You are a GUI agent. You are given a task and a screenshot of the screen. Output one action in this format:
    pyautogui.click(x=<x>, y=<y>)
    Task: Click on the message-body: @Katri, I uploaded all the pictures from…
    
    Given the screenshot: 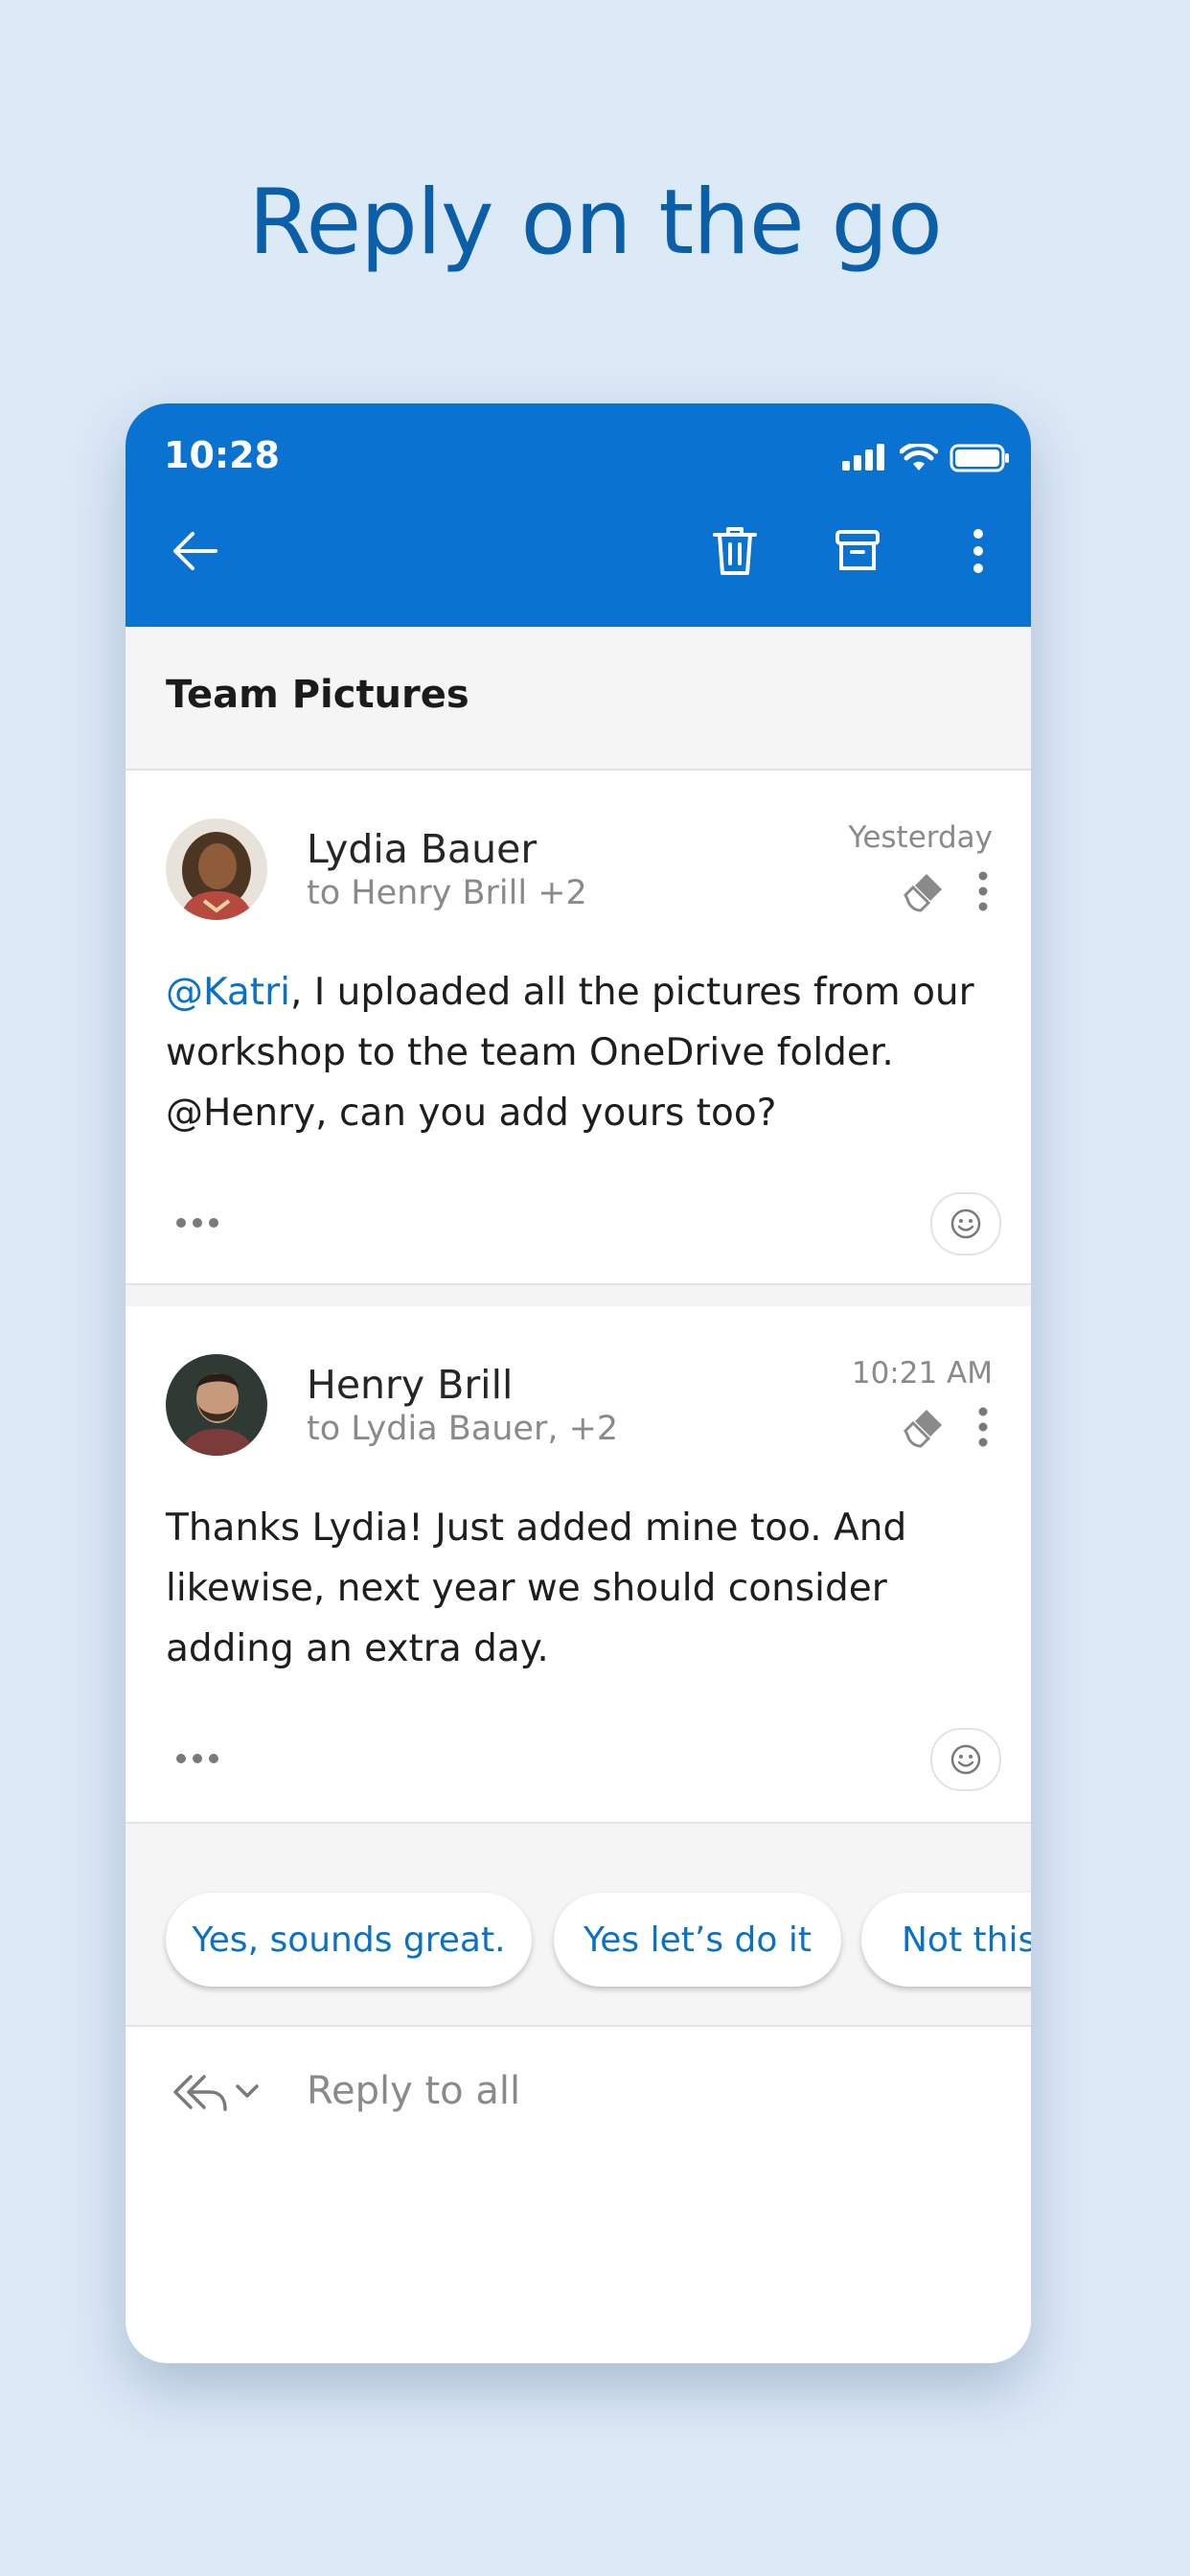 What is the action you would take?
    pyautogui.click(x=578, y=1052)
    